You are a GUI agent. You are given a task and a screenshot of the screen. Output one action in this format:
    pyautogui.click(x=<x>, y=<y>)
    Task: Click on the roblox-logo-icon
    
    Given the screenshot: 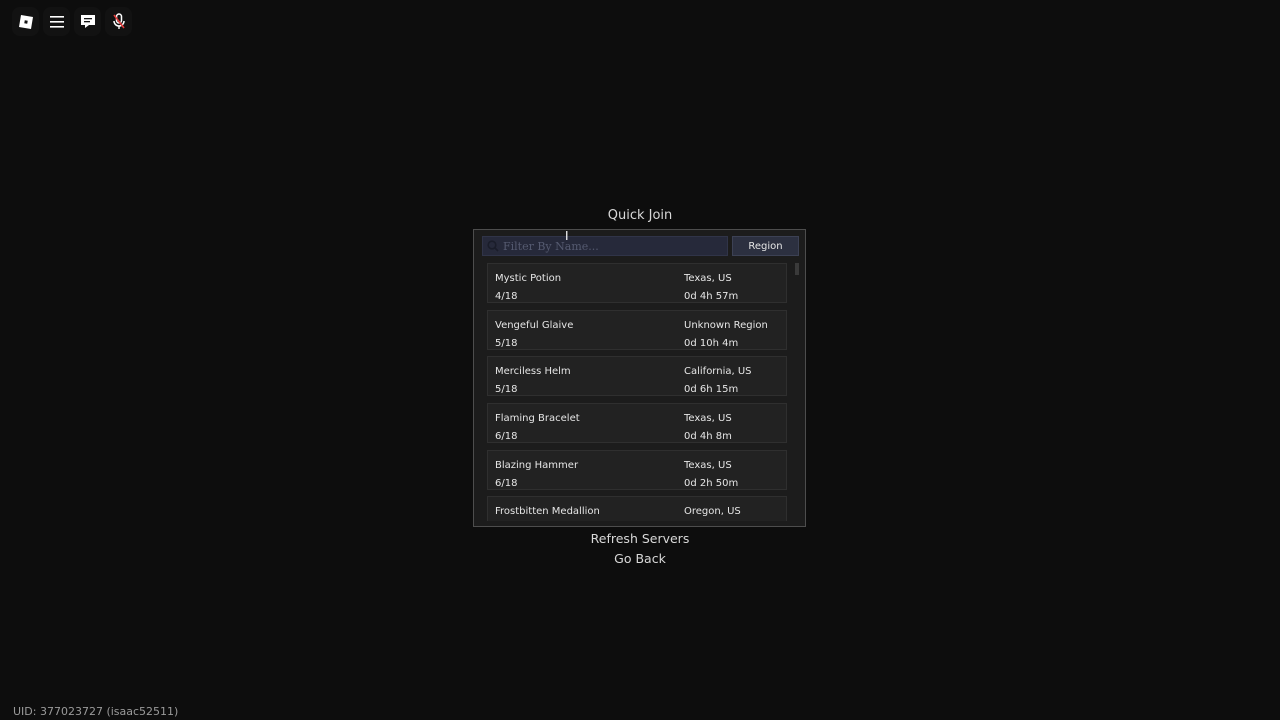 What is the action you would take?
    pyautogui.click(x=25, y=21)
    